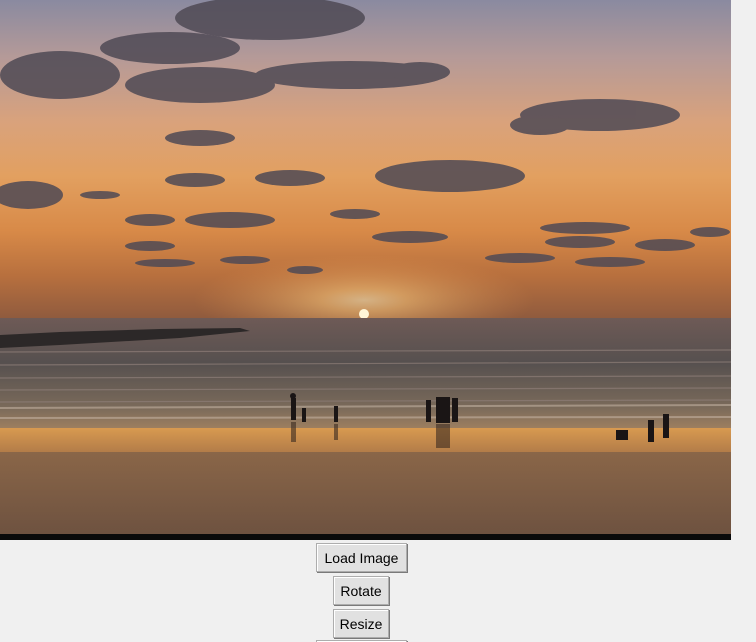 This screenshot has width=756, height=642. Describe the element at coordinates (361, 623) in the screenshot. I see `resize-button: Resize` at that location.